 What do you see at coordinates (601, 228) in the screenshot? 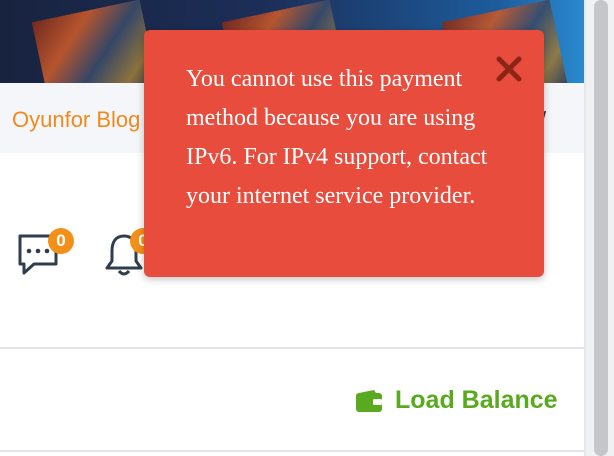
I see `scrollbar-thumb` at bounding box center [601, 228].